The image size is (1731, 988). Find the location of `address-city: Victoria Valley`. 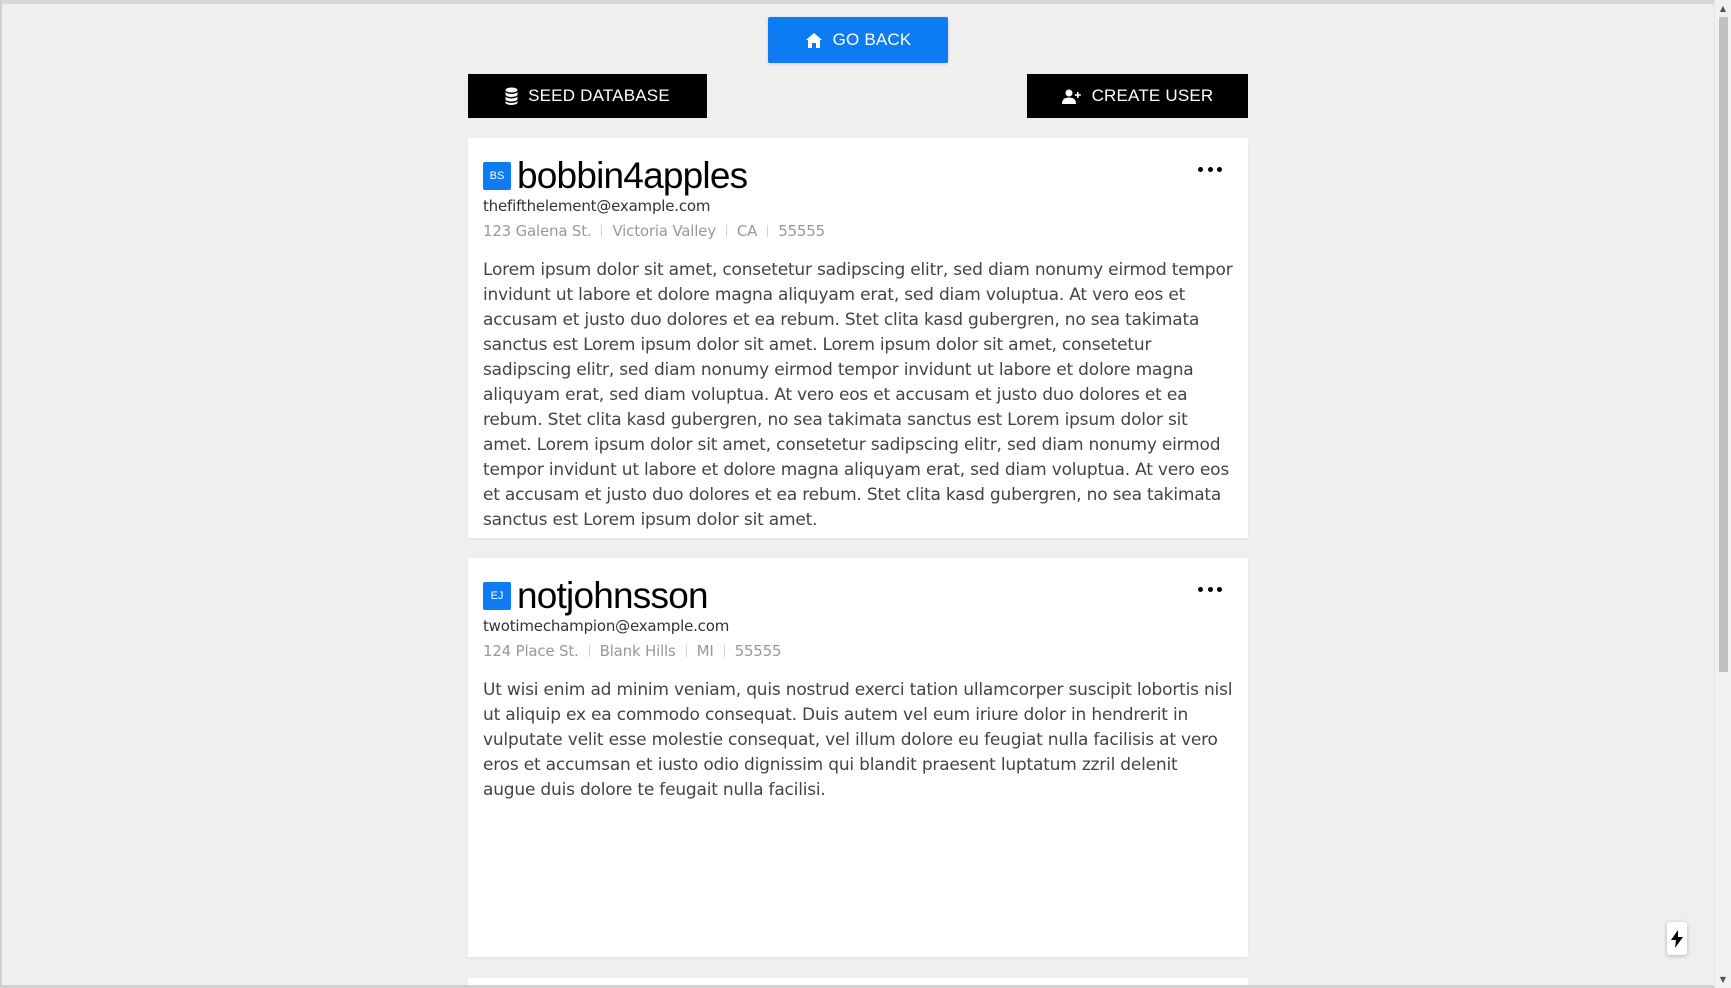

address-city: Victoria Valley is located at coordinates (664, 231).